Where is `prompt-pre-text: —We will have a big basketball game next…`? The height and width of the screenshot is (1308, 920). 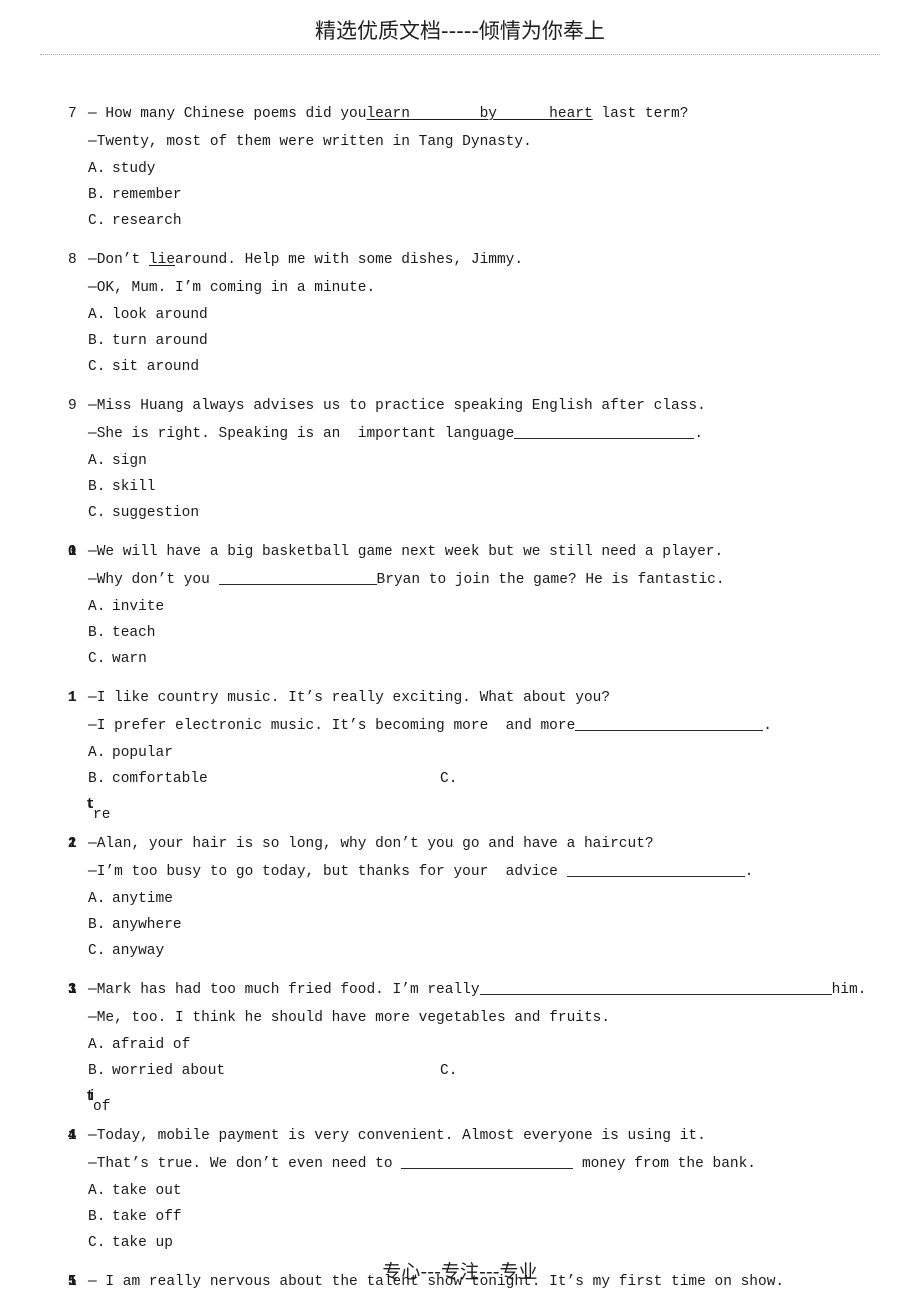 prompt-pre-text: —We will have a big basketball game next… is located at coordinates (406, 552).